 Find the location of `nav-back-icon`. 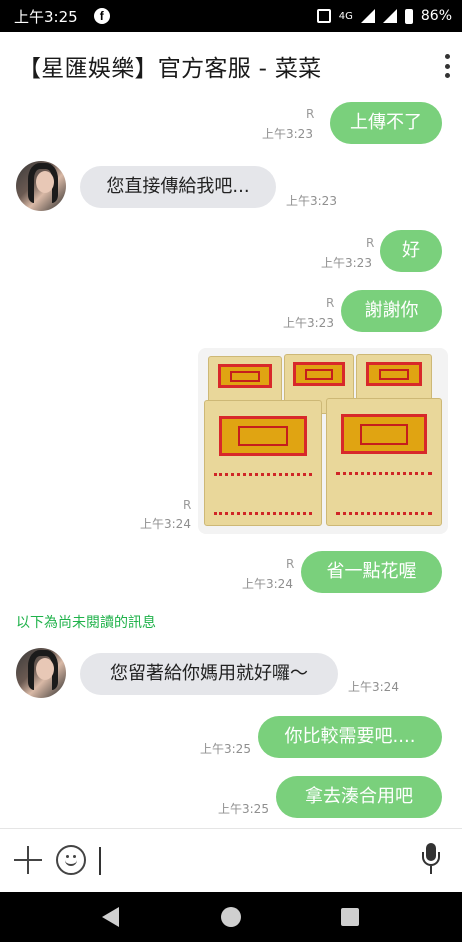

nav-back-icon is located at coordinates (110, 917).